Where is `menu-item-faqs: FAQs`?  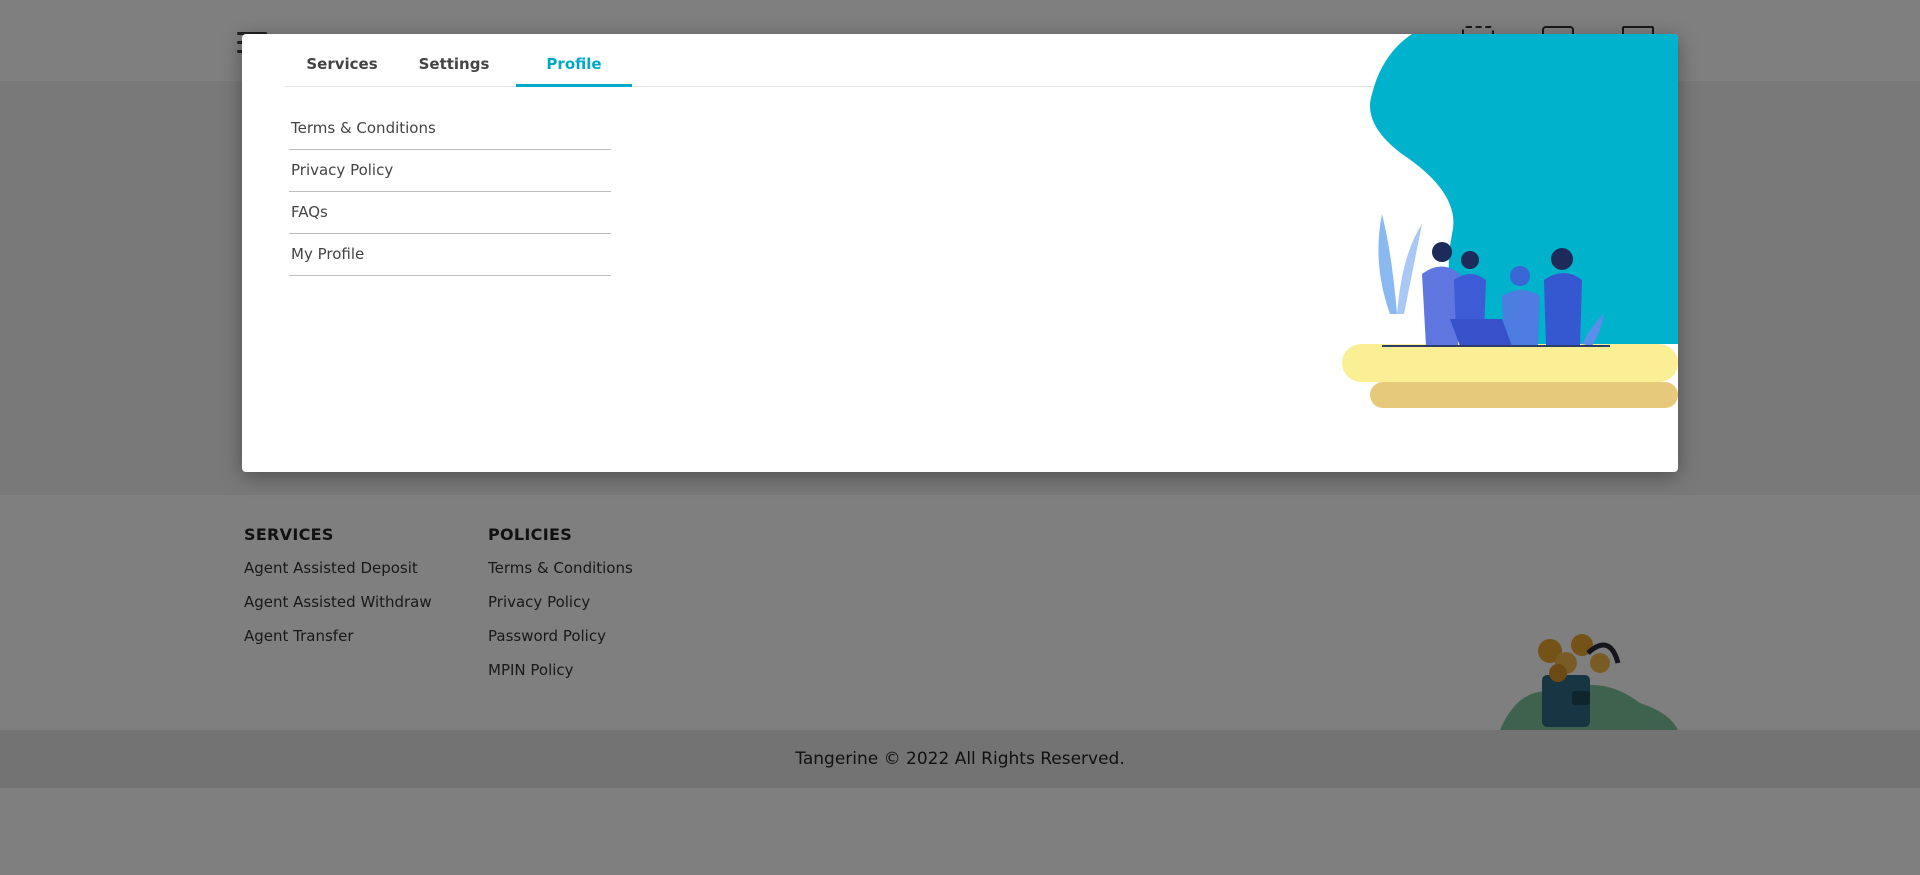
menu-item-faqs: FAQs is located at coordinates (450, 213).